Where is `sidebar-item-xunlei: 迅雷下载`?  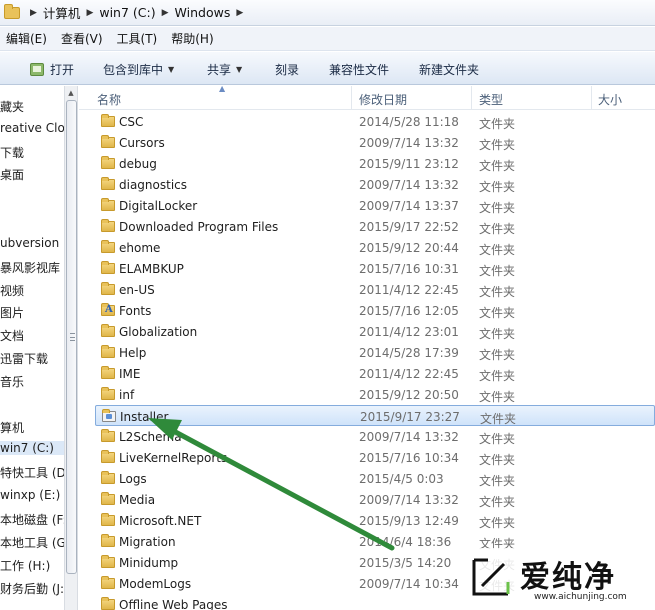 sidebar-item-xunlei: 迅雷下载 is located at coordinates (24, 358).